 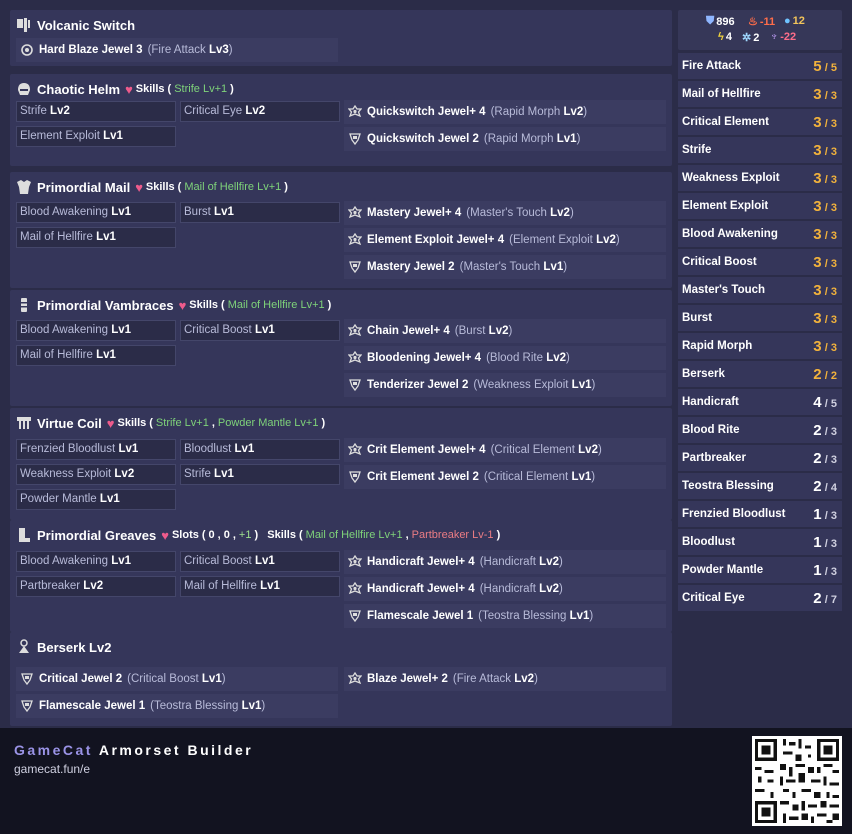 What do you see at coordinates (760, 514) in the screenshot?
I see `skill-summary-row: Frenzied Bloodlust 1 / 3` at bounding box center [760, 514].